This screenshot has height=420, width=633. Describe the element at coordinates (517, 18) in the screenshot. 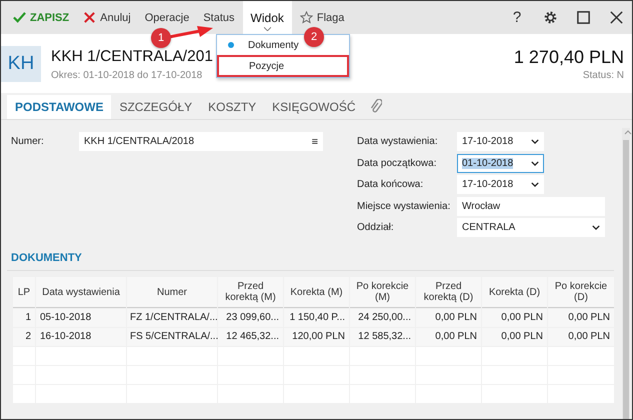

I see `help-button: ?` at that location.